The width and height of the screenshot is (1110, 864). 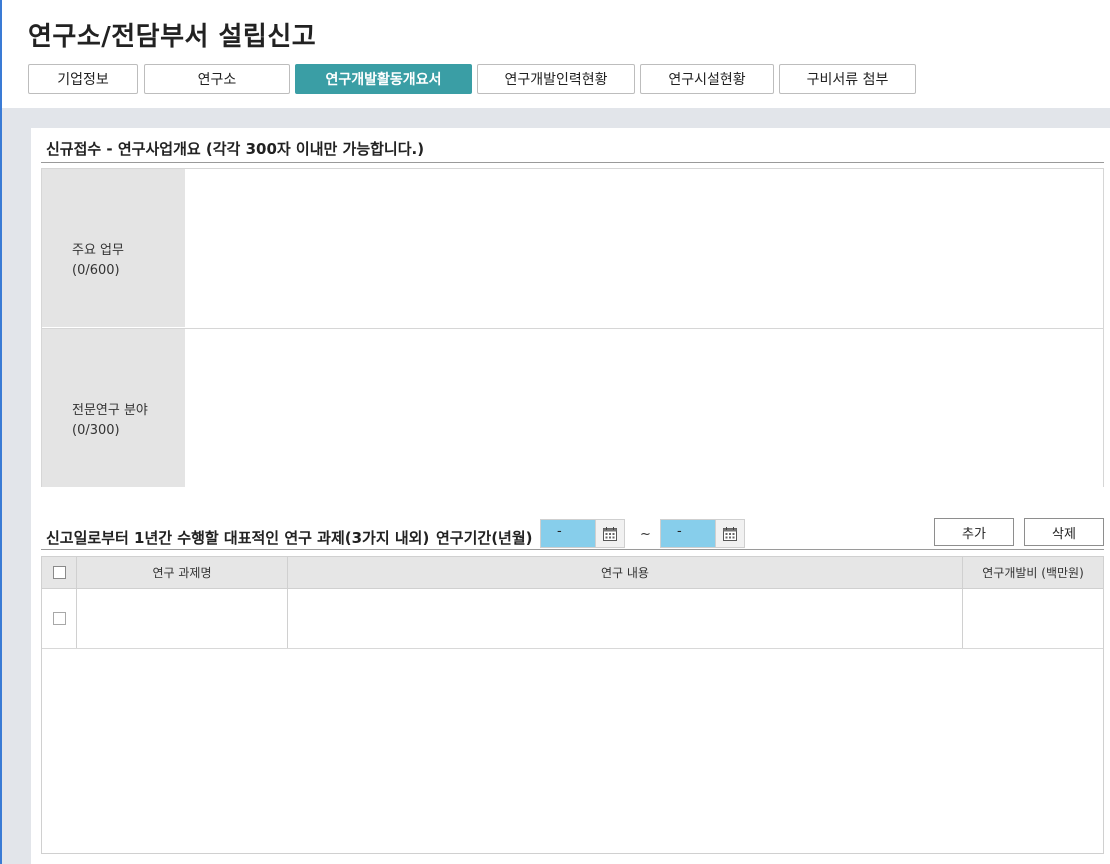 I want to click on main-tasks-label-cell: 주요 업무 (0/600), so click(x=113, y=248).